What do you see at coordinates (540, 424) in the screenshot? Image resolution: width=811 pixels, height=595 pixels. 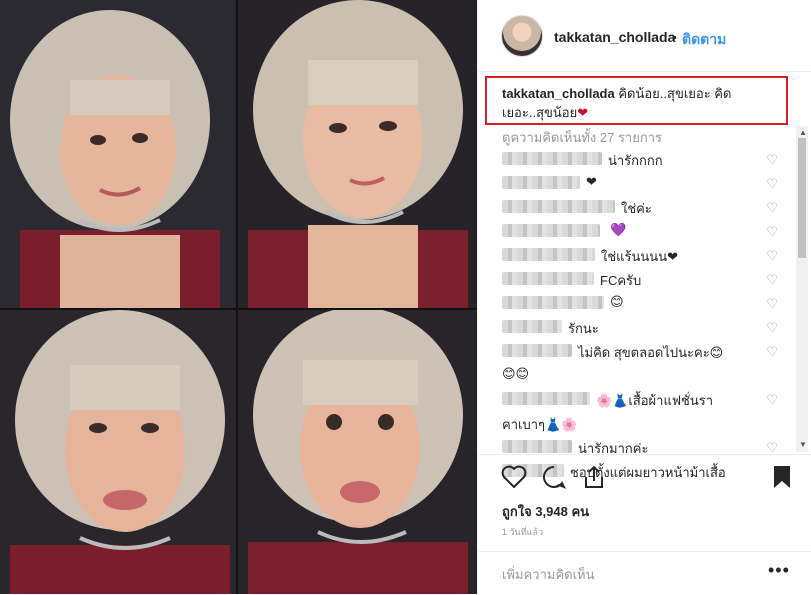 I see `comment-text: คาเบาๆ👗🌸` at bounding box center [540, 424].